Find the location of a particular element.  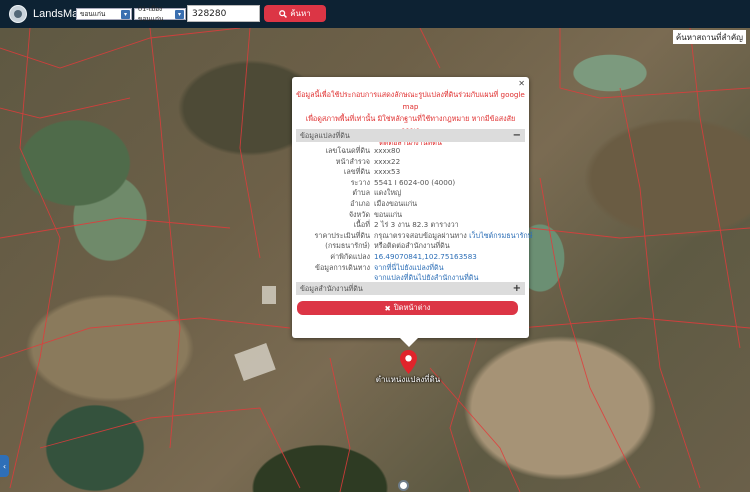

info-label: ราคาประเมินที่ดิน is located at coordinates (342, 235).